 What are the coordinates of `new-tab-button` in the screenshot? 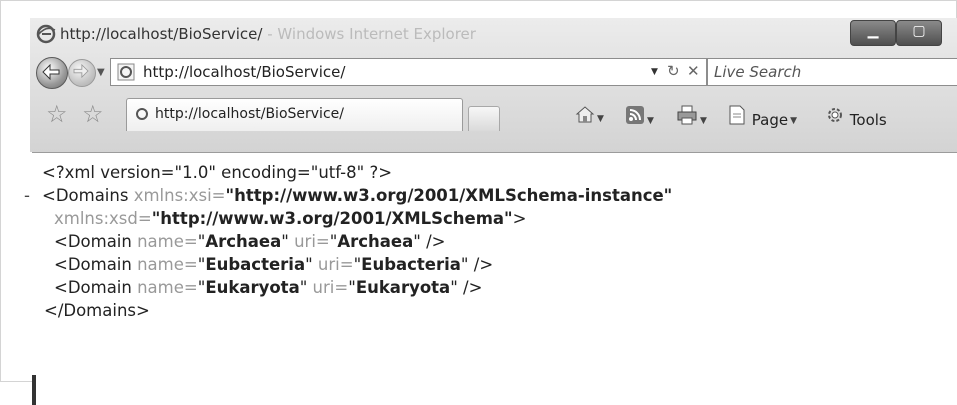 It's located at (484, 118).